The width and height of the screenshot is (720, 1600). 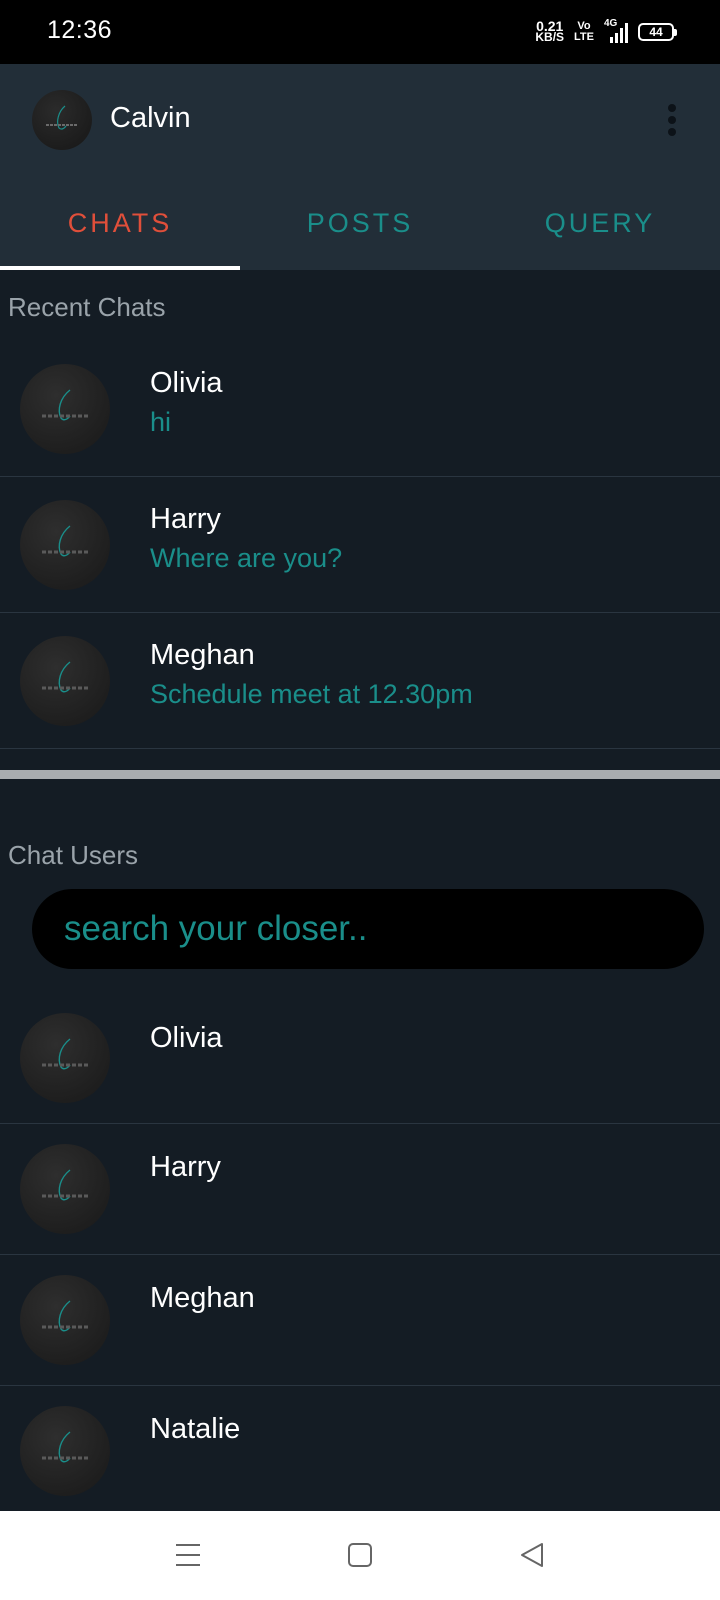 What do you see at coordinates (360, 545) in the screenshot?
I see `recent-chat-row: Harry Where are you?` at bounding box center [360, 545].